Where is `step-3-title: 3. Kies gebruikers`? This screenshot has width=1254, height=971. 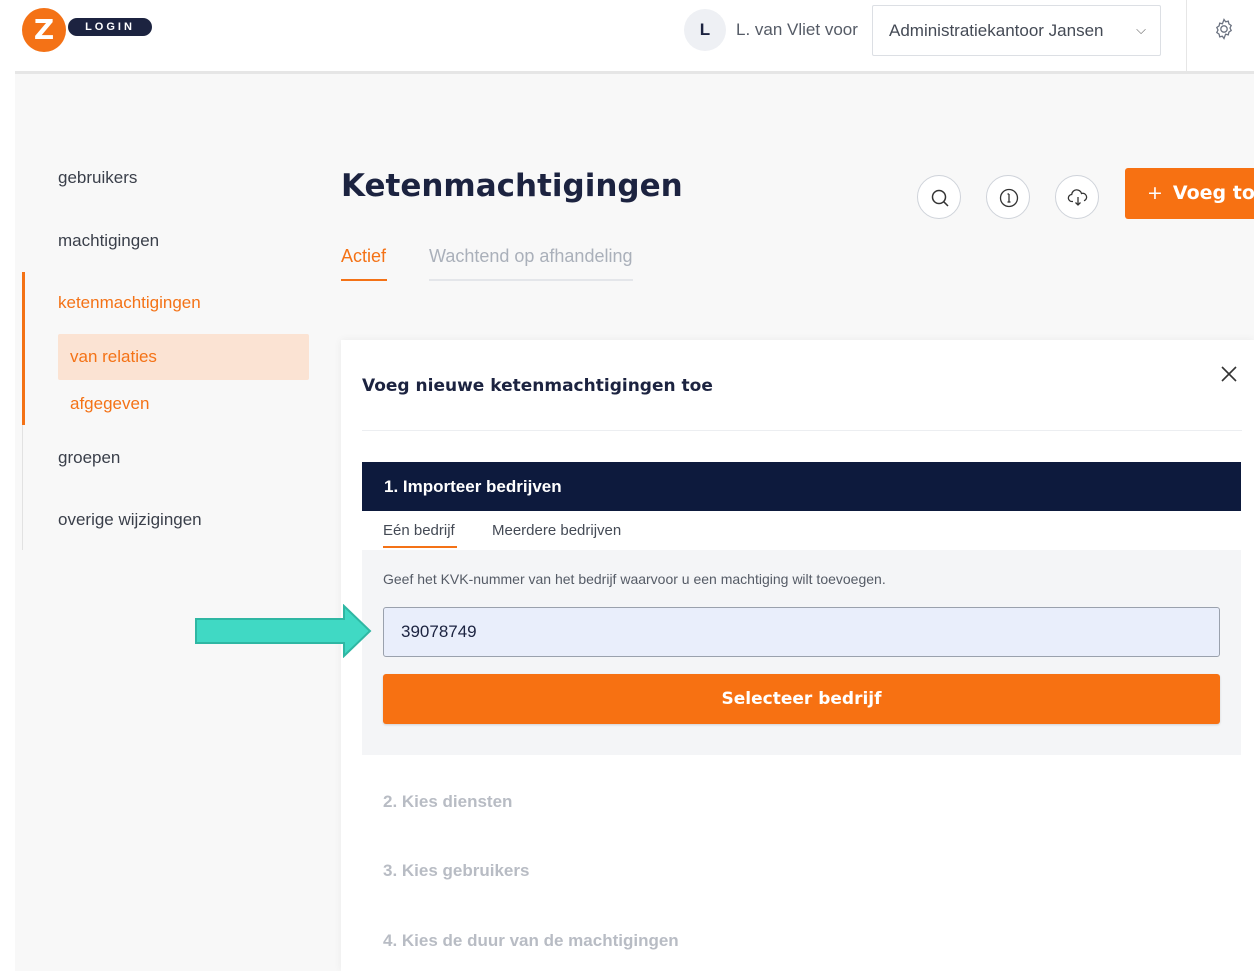
step-3-title: 3. Kies gebruikers is located at coordinates (456, 870).